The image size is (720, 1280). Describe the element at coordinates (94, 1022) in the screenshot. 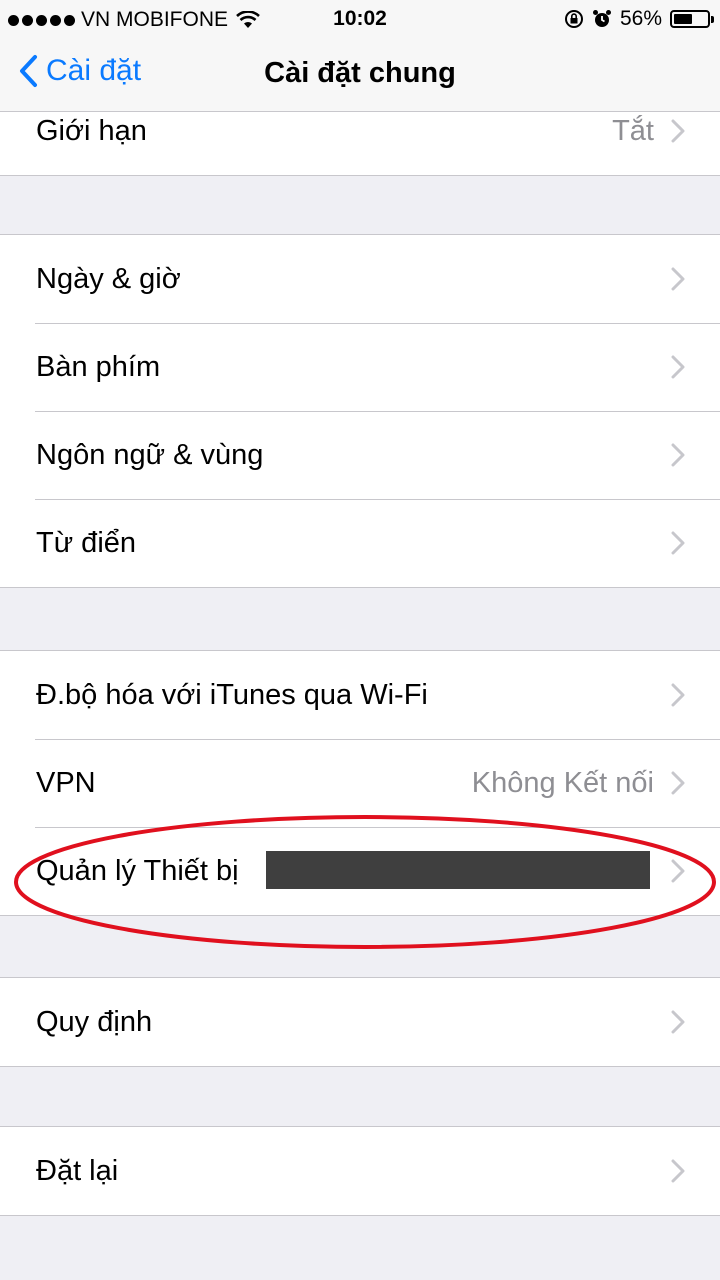

I see `row-label: Quy định` at that location.